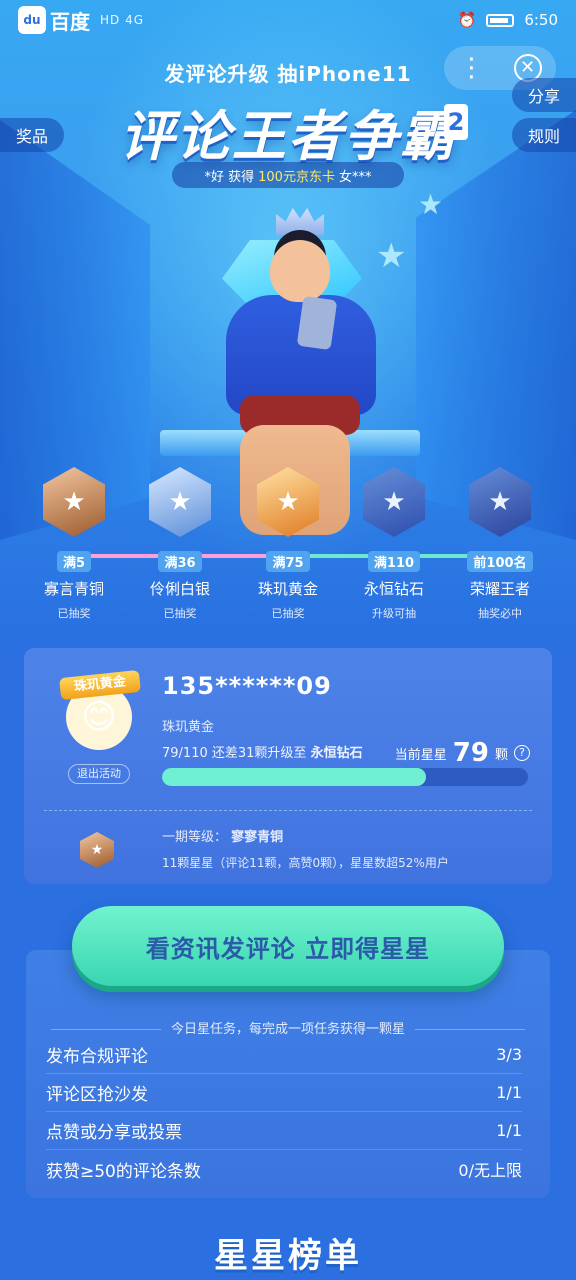 The width and height of the screenshot is (576, 1280). Describe the element at coordinates (288, 1027) in the screenshot. I see `task-panel-title: 今日星任务，每完成一项任务获得一颗星` at that location.